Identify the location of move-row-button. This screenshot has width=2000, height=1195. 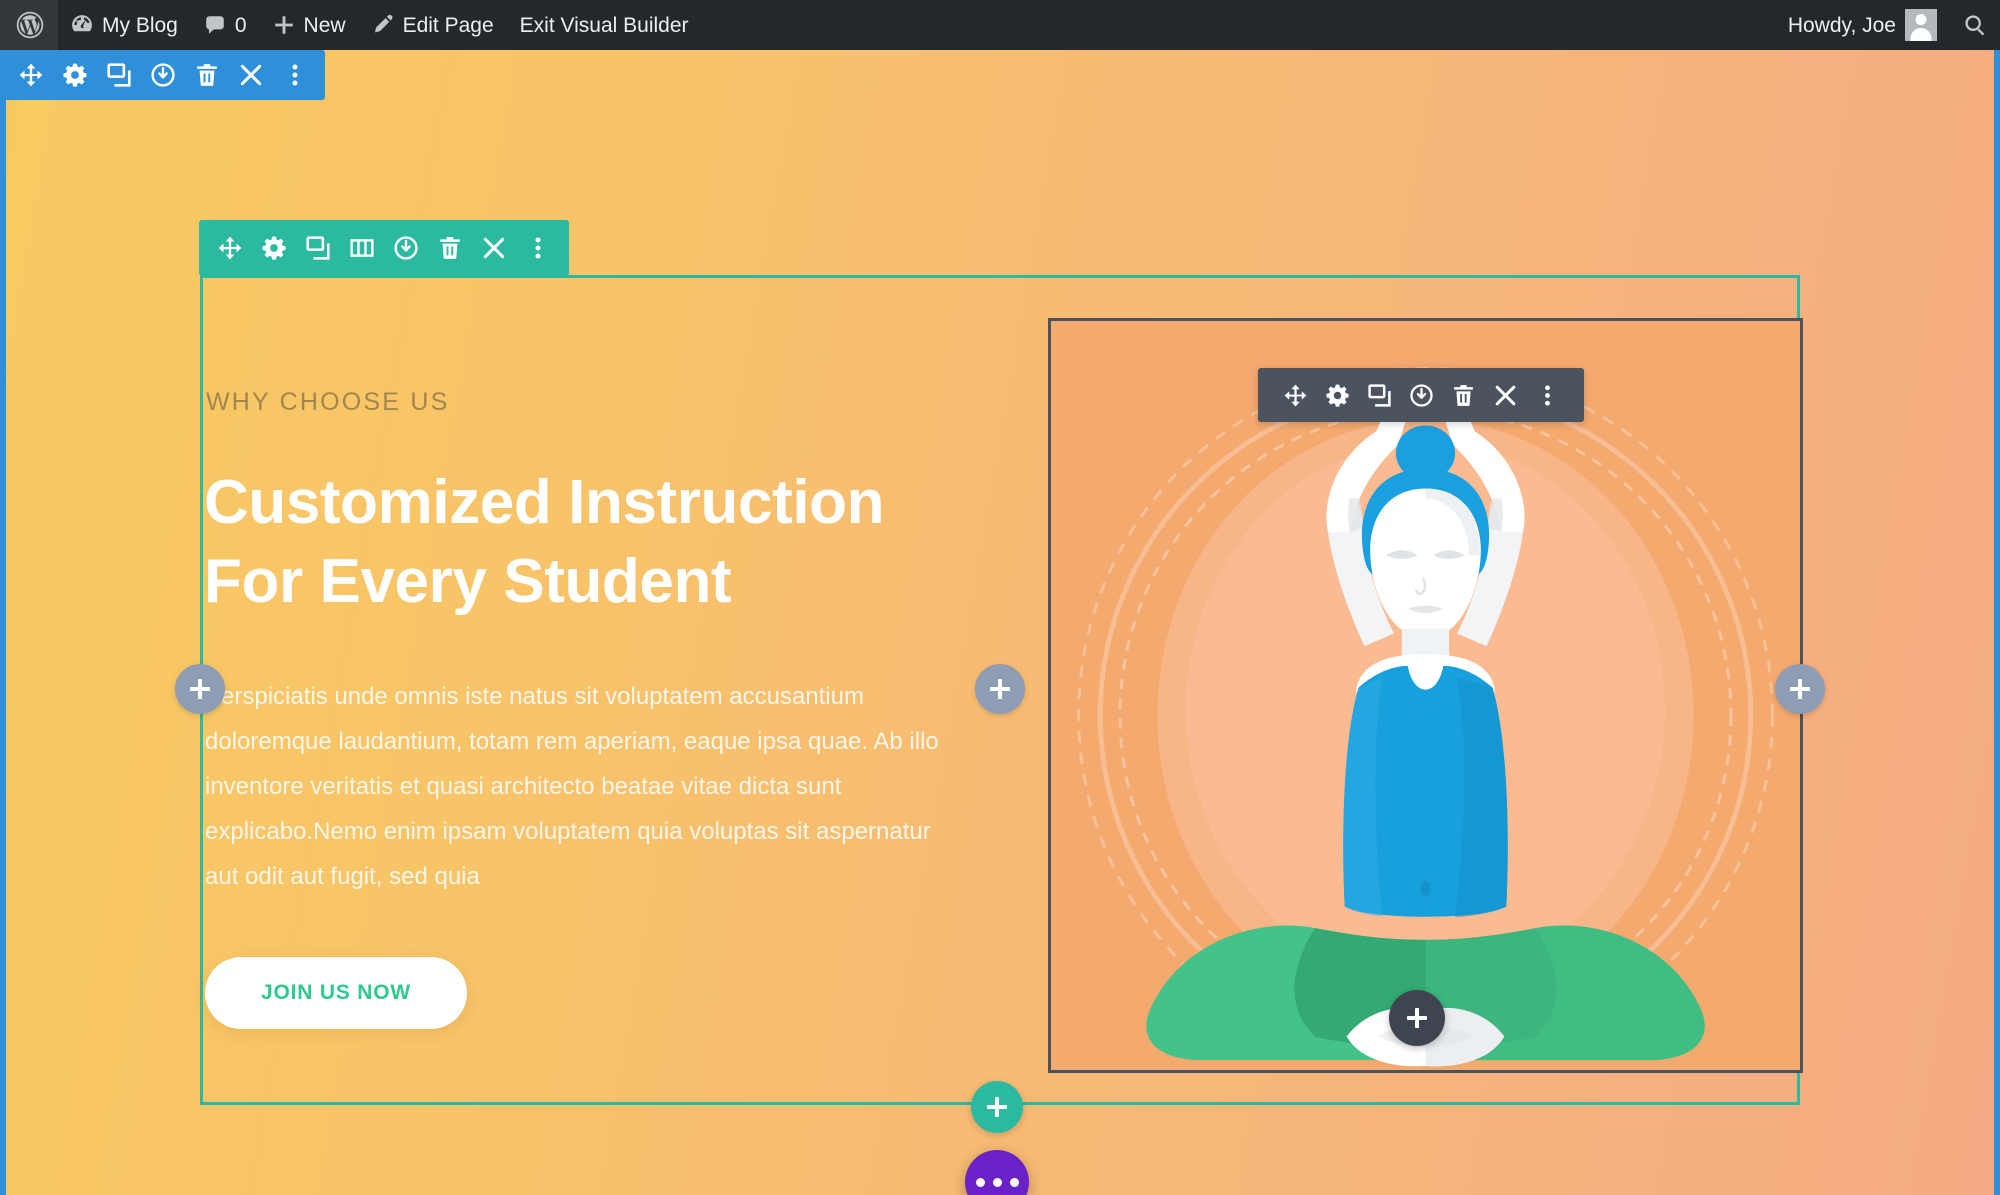
(230, 248).